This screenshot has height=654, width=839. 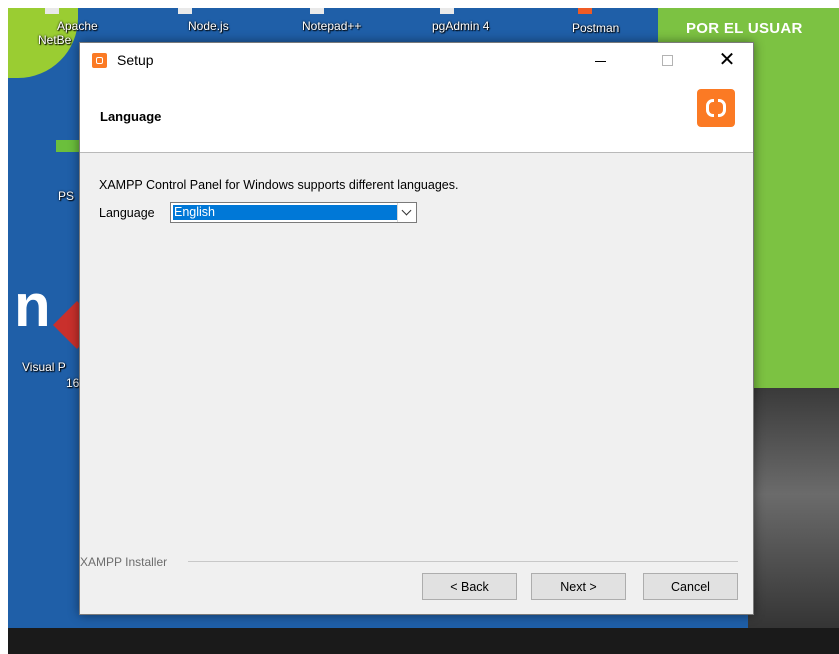 What do you see at coordinates (416, 584) in the screenshot?
I see `wizard-footer: XAMPP Installer < Back Next > Cancel` at bounding box center [416, 584].